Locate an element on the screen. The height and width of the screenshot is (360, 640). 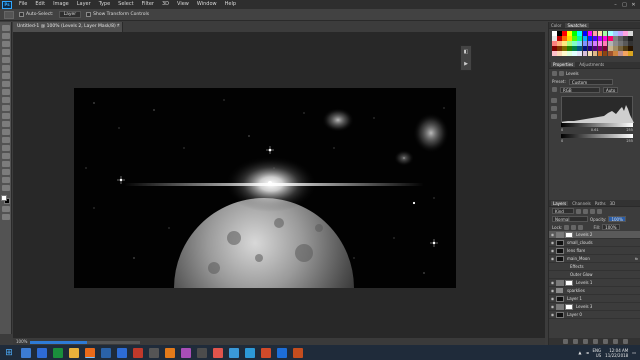
layer-row: ◉ Layer 0 is located at coordinates (594, 315).